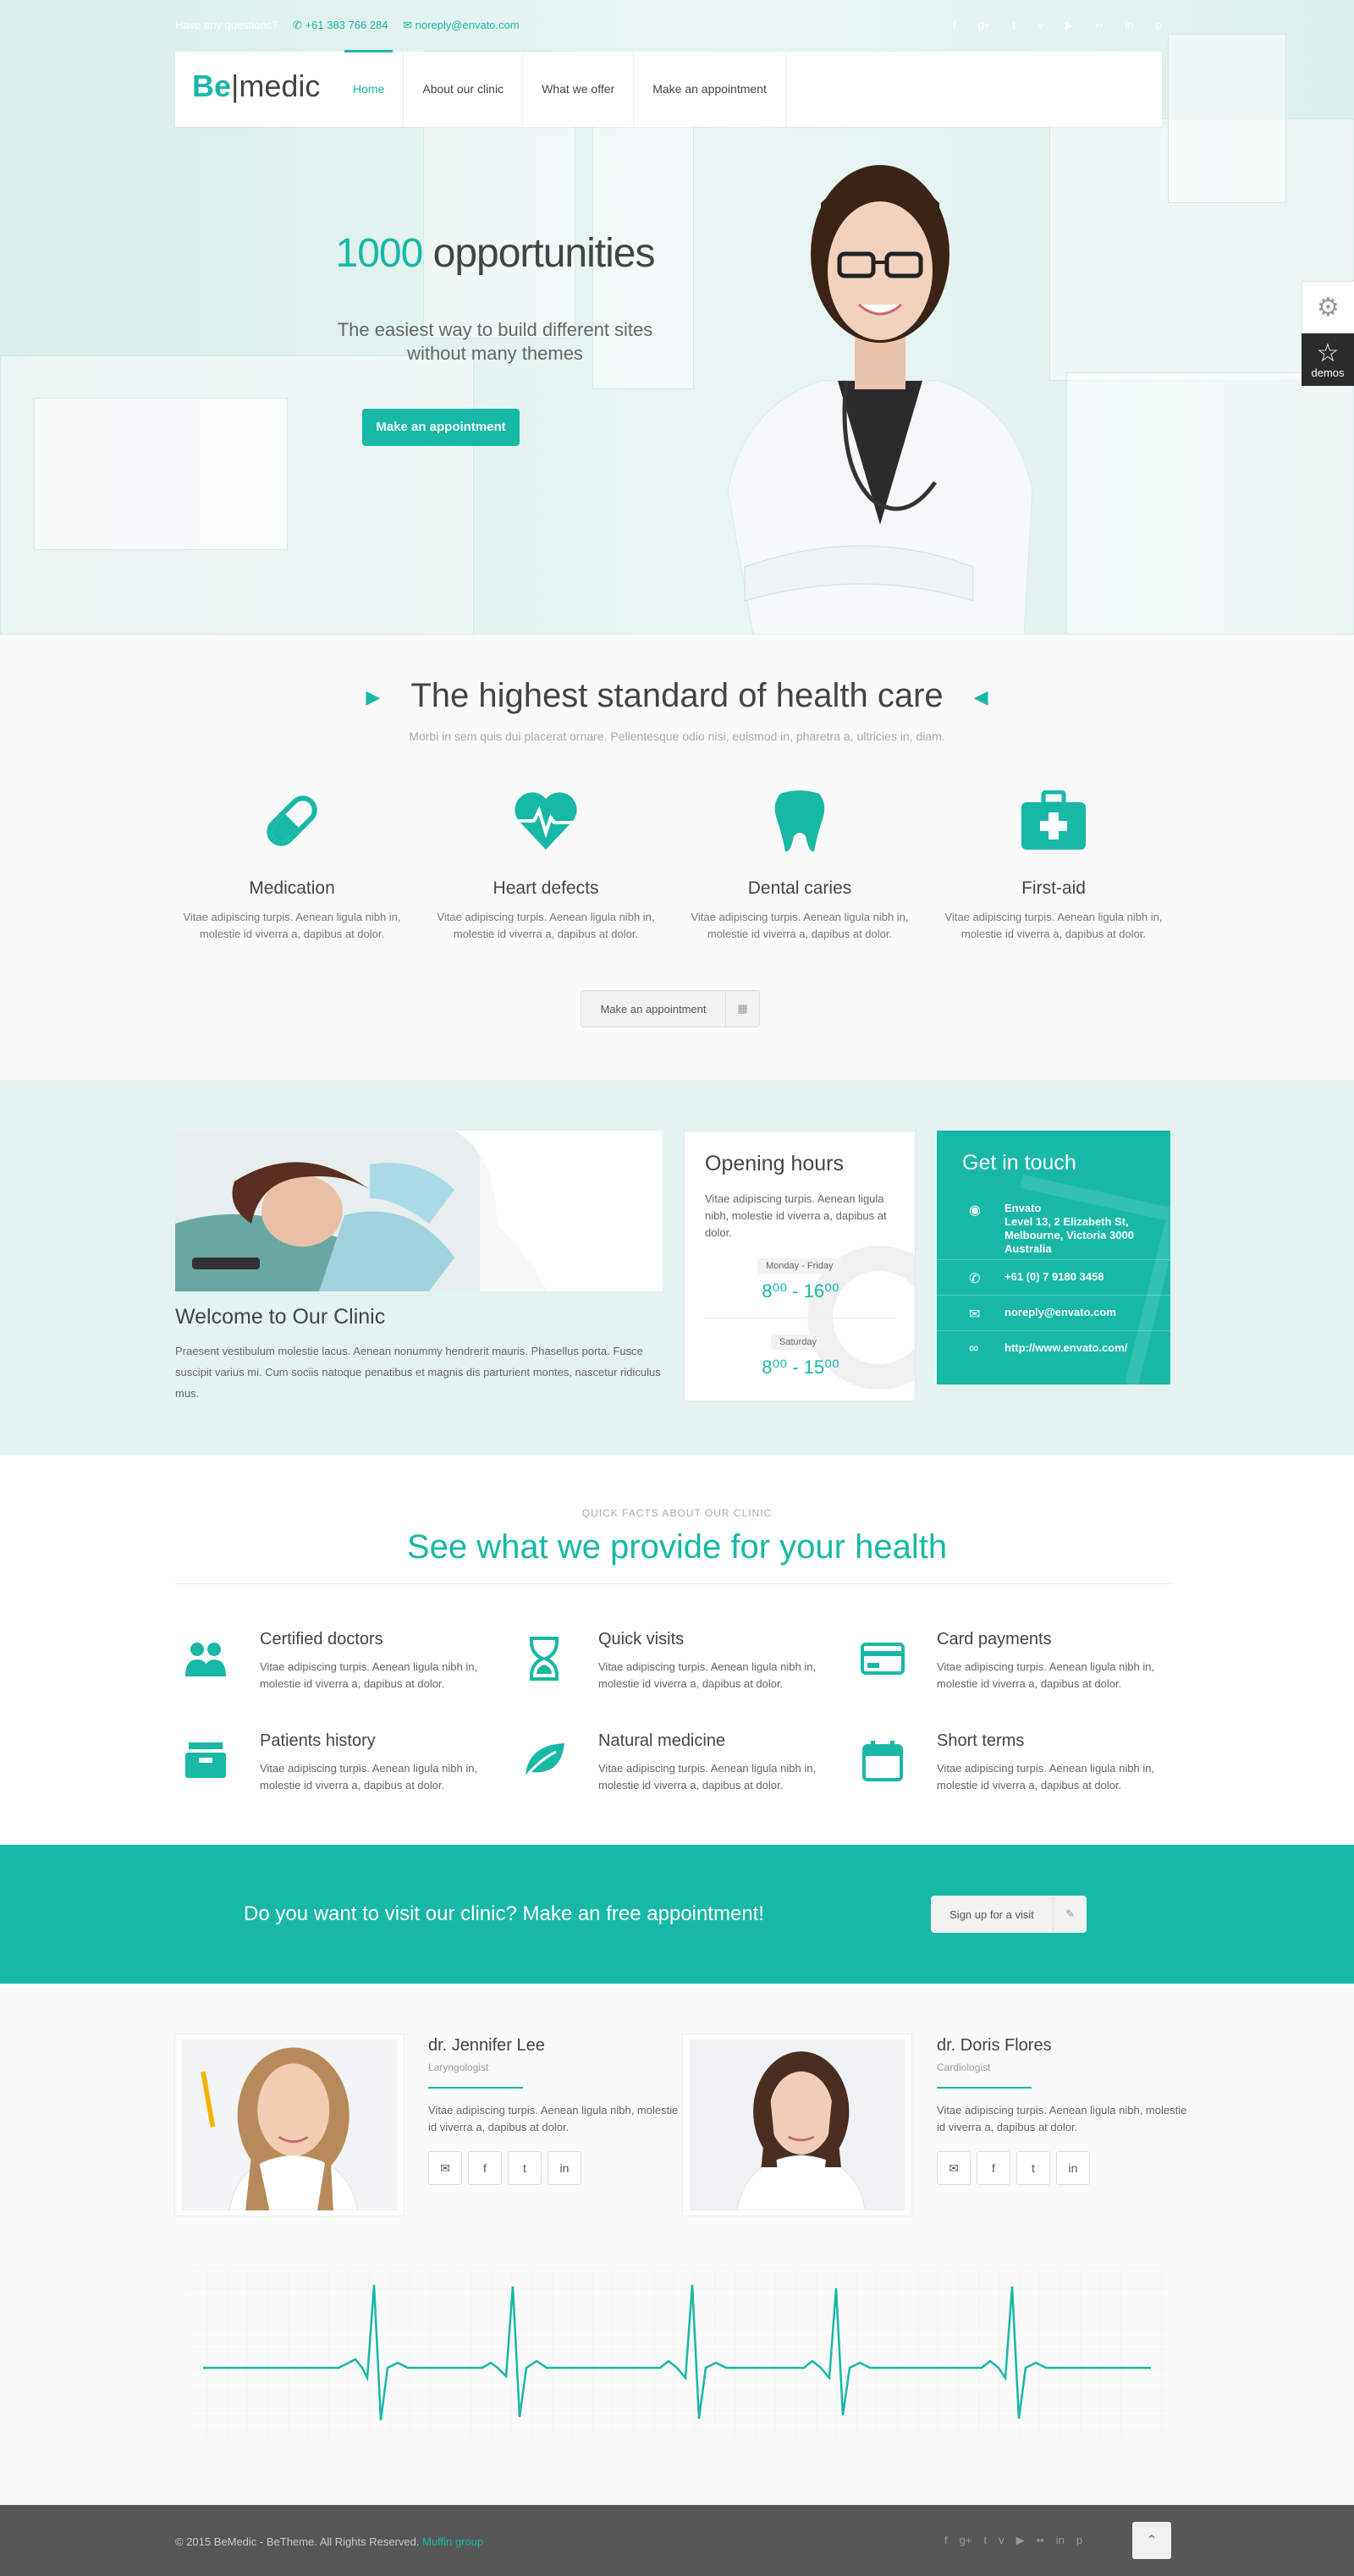  I want to click on pill-icon, so click(291, 821).